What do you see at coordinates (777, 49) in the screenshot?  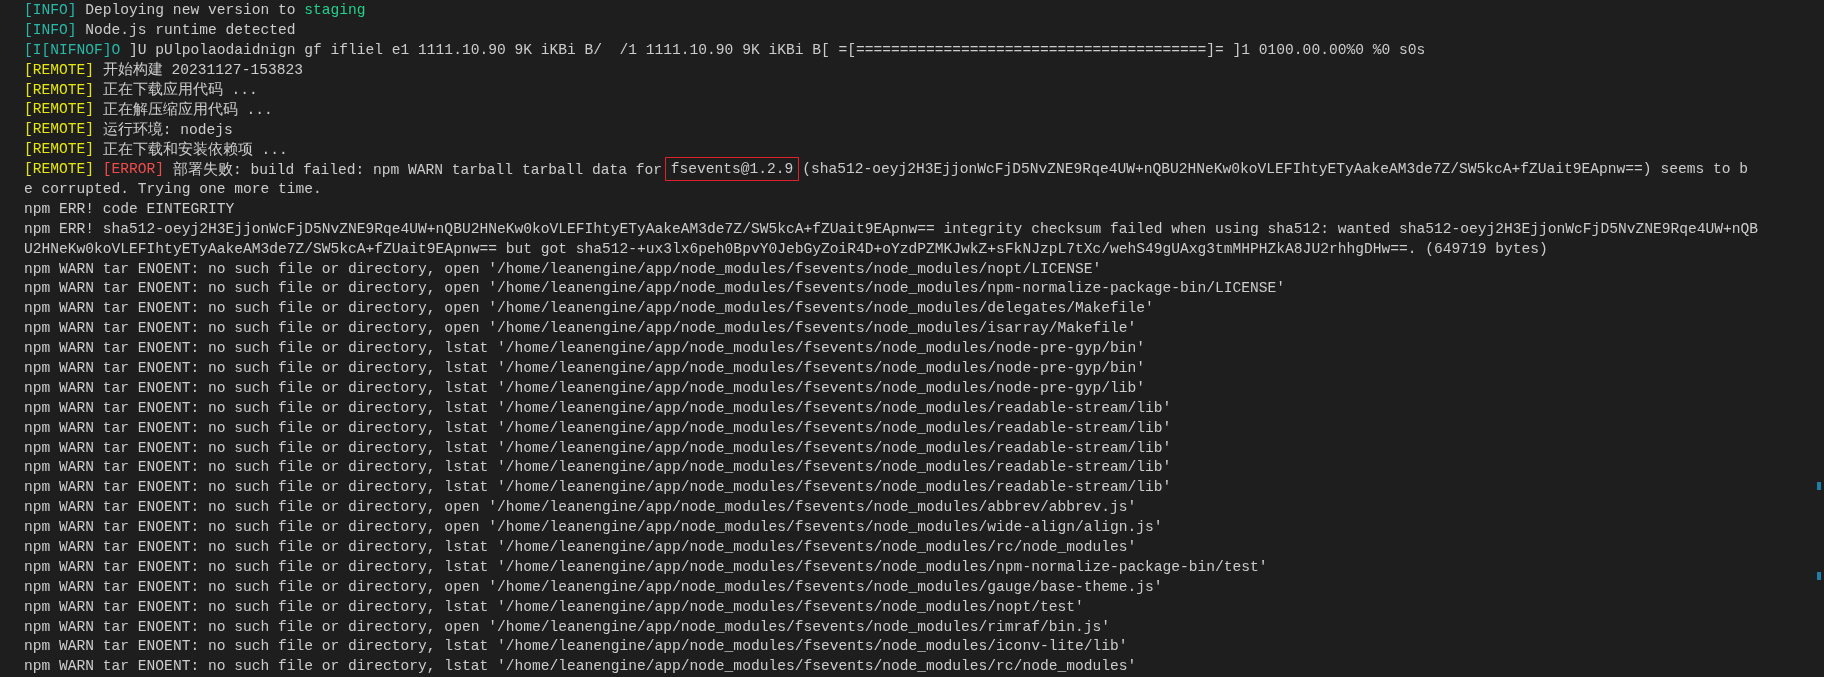 I see `log-text: ]U pUlpolaodaidnign gf ifliel e1 1111.10.90 9K iKBi B/ /1 1111.10.90 9K iKBi B[ =[========================================]= ]1 0100.00.00%0 %0 s0s` at bounding box center [777, 49].